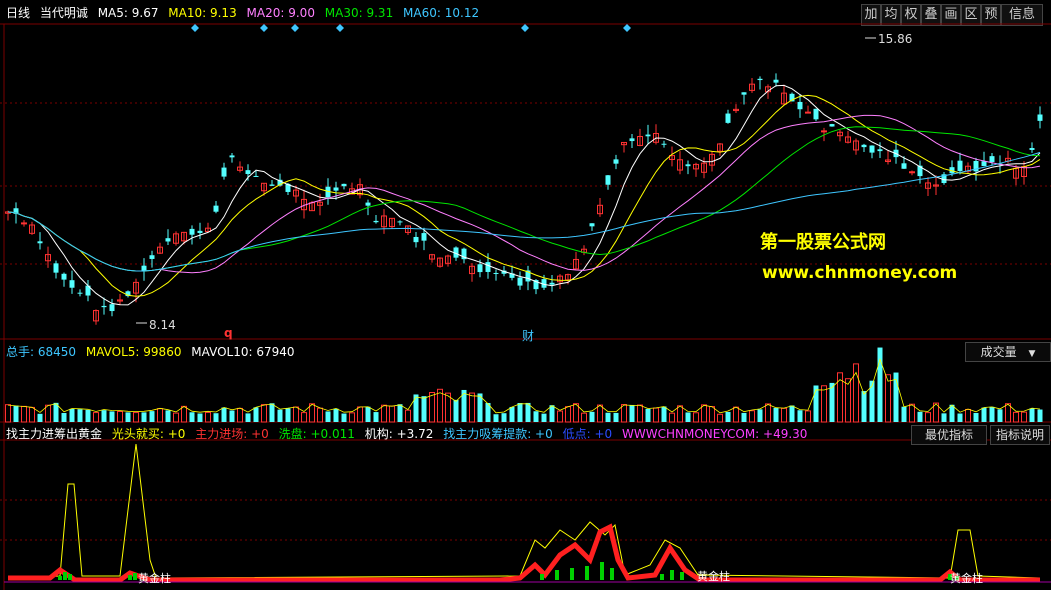  Describe the element at coordinates (528, 335) in the screenshot. I see `finance-marker: 财` at that location.